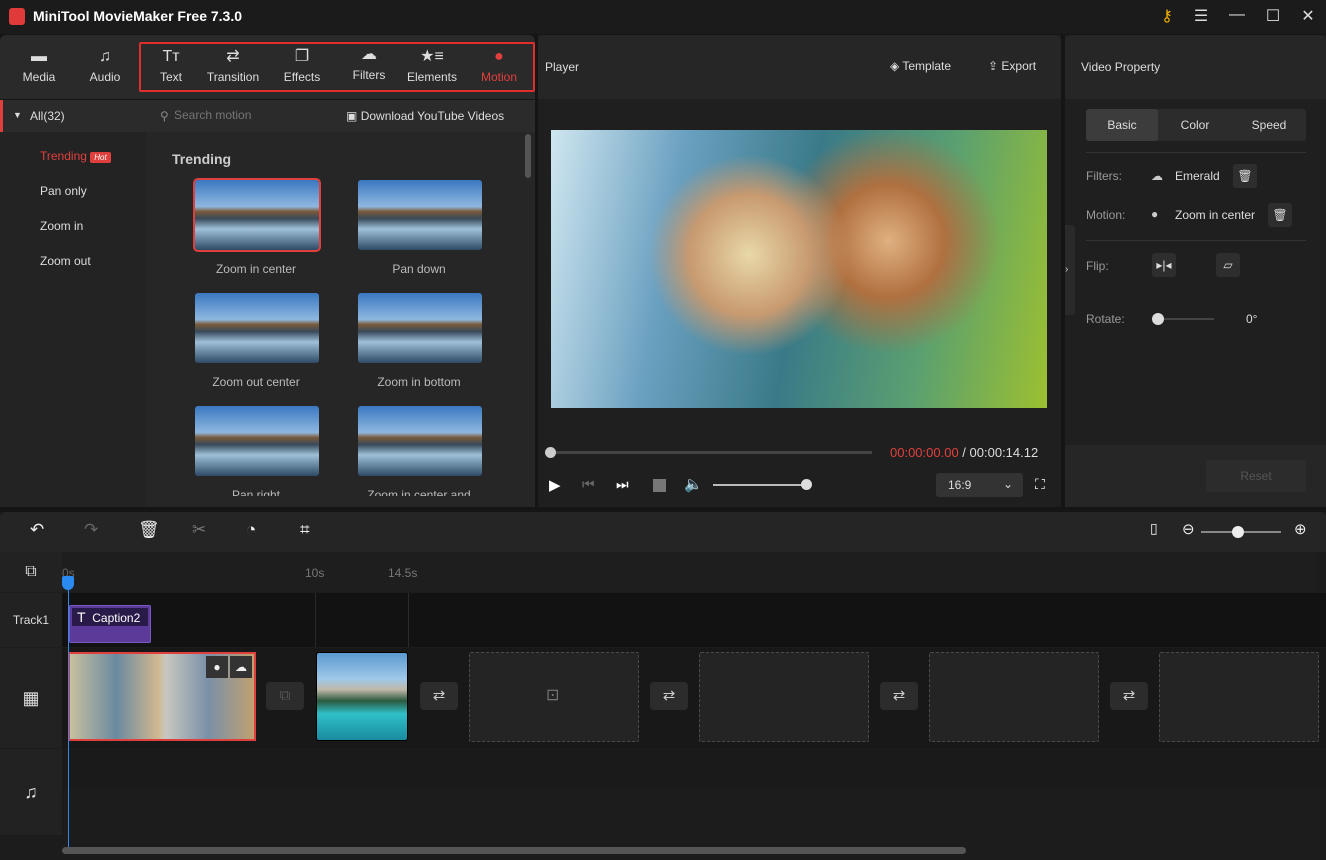 The image size is (1326, 860). Describe the element at coordinates (1237, 15) in the screenshot. I see `minimize-icon: —` at that location.